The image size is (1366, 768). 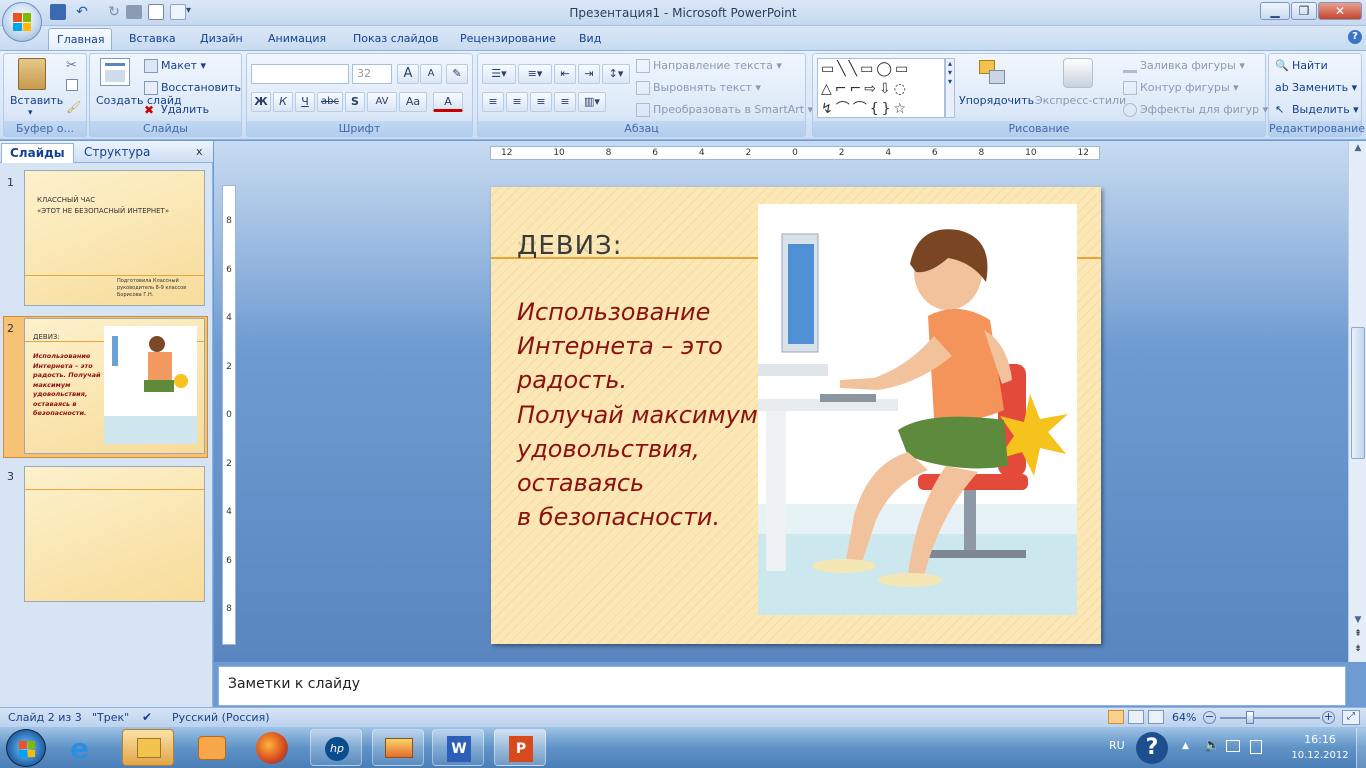 What do you see at coordinates (917, 409) in the screenshot?
I see `slide-picture` at bounding box center [917, 409].